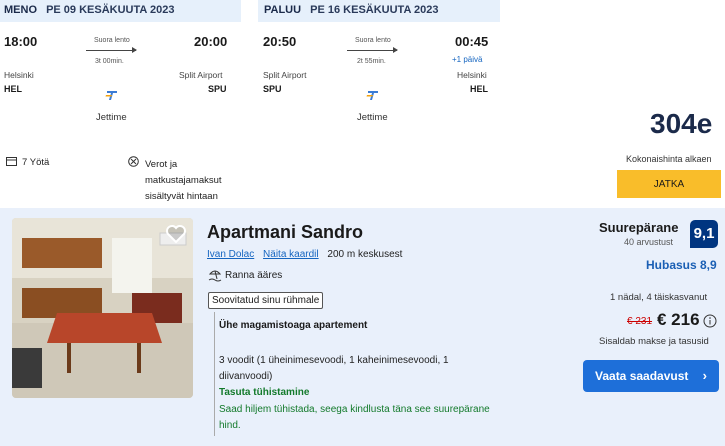  What do you see at coordinates (371, 61) in the screenshot?
I see `return-duration: 2t 55min.` at bounding box center [371, 61].